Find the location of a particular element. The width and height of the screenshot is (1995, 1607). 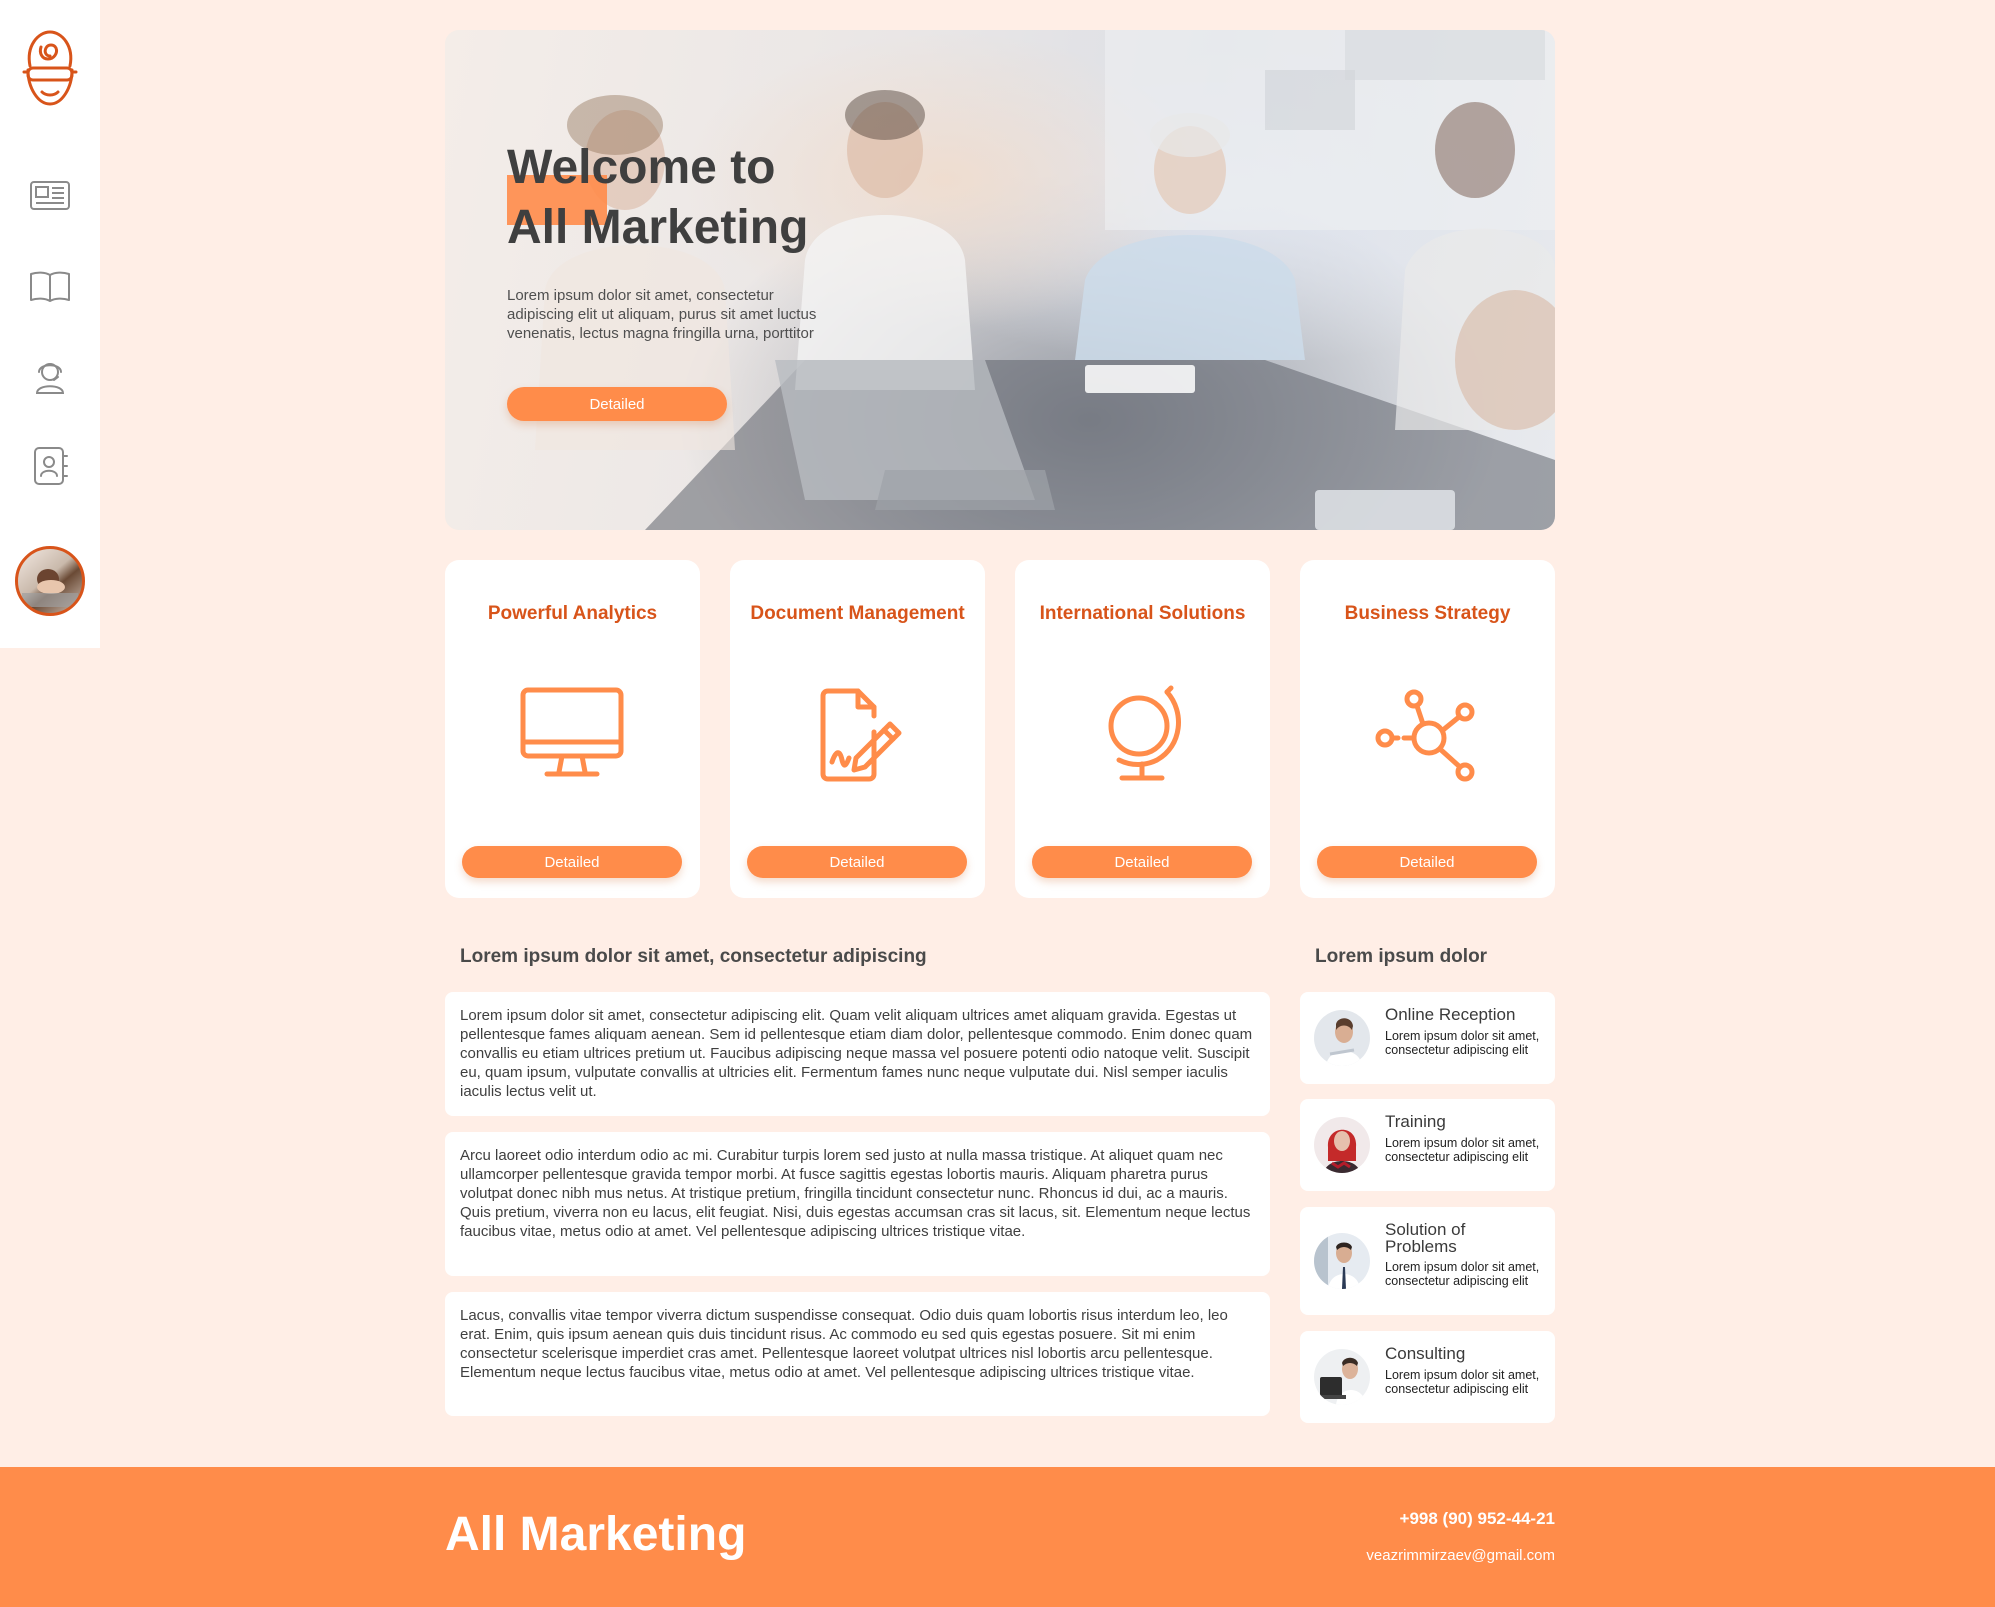

card-powerful-analytics: Powerful Analytics Detailed is located at coordinates (572, 729).